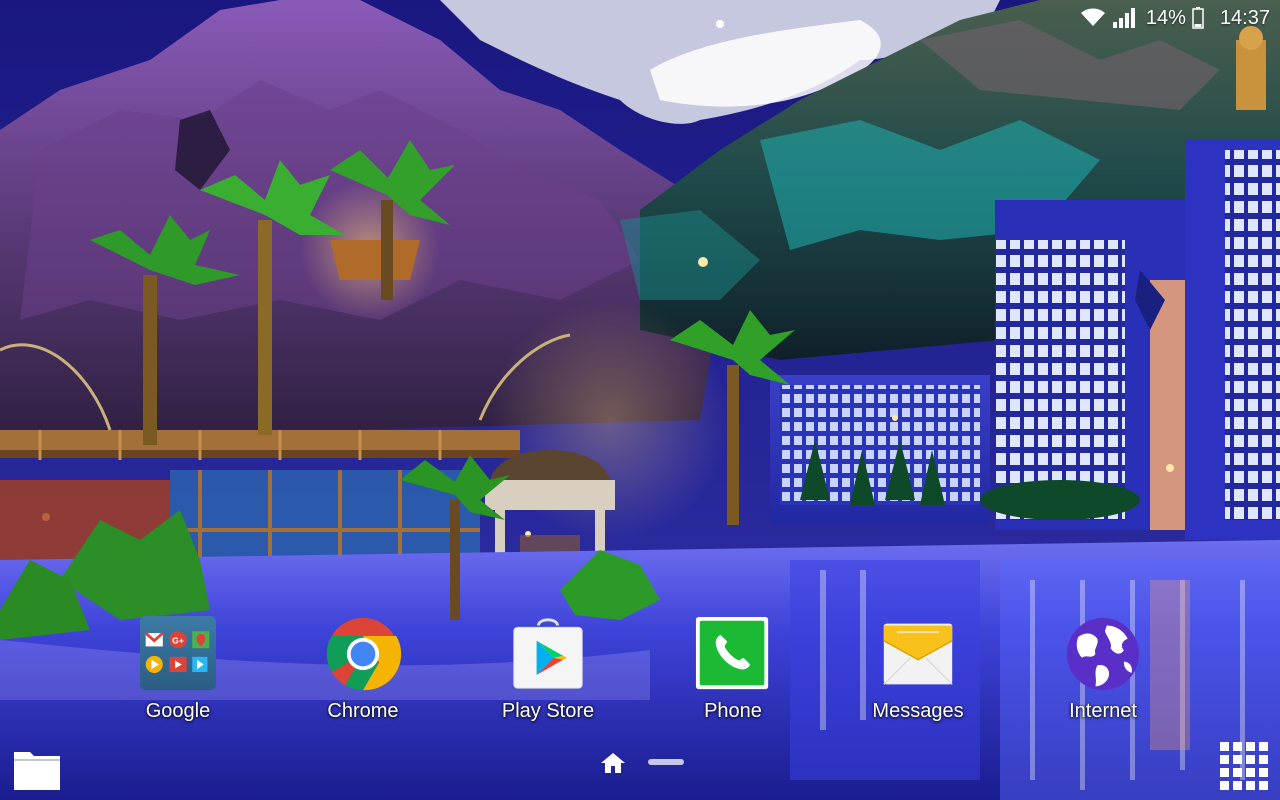  I want to click on apps-grid-icon, so click(1244, 766).